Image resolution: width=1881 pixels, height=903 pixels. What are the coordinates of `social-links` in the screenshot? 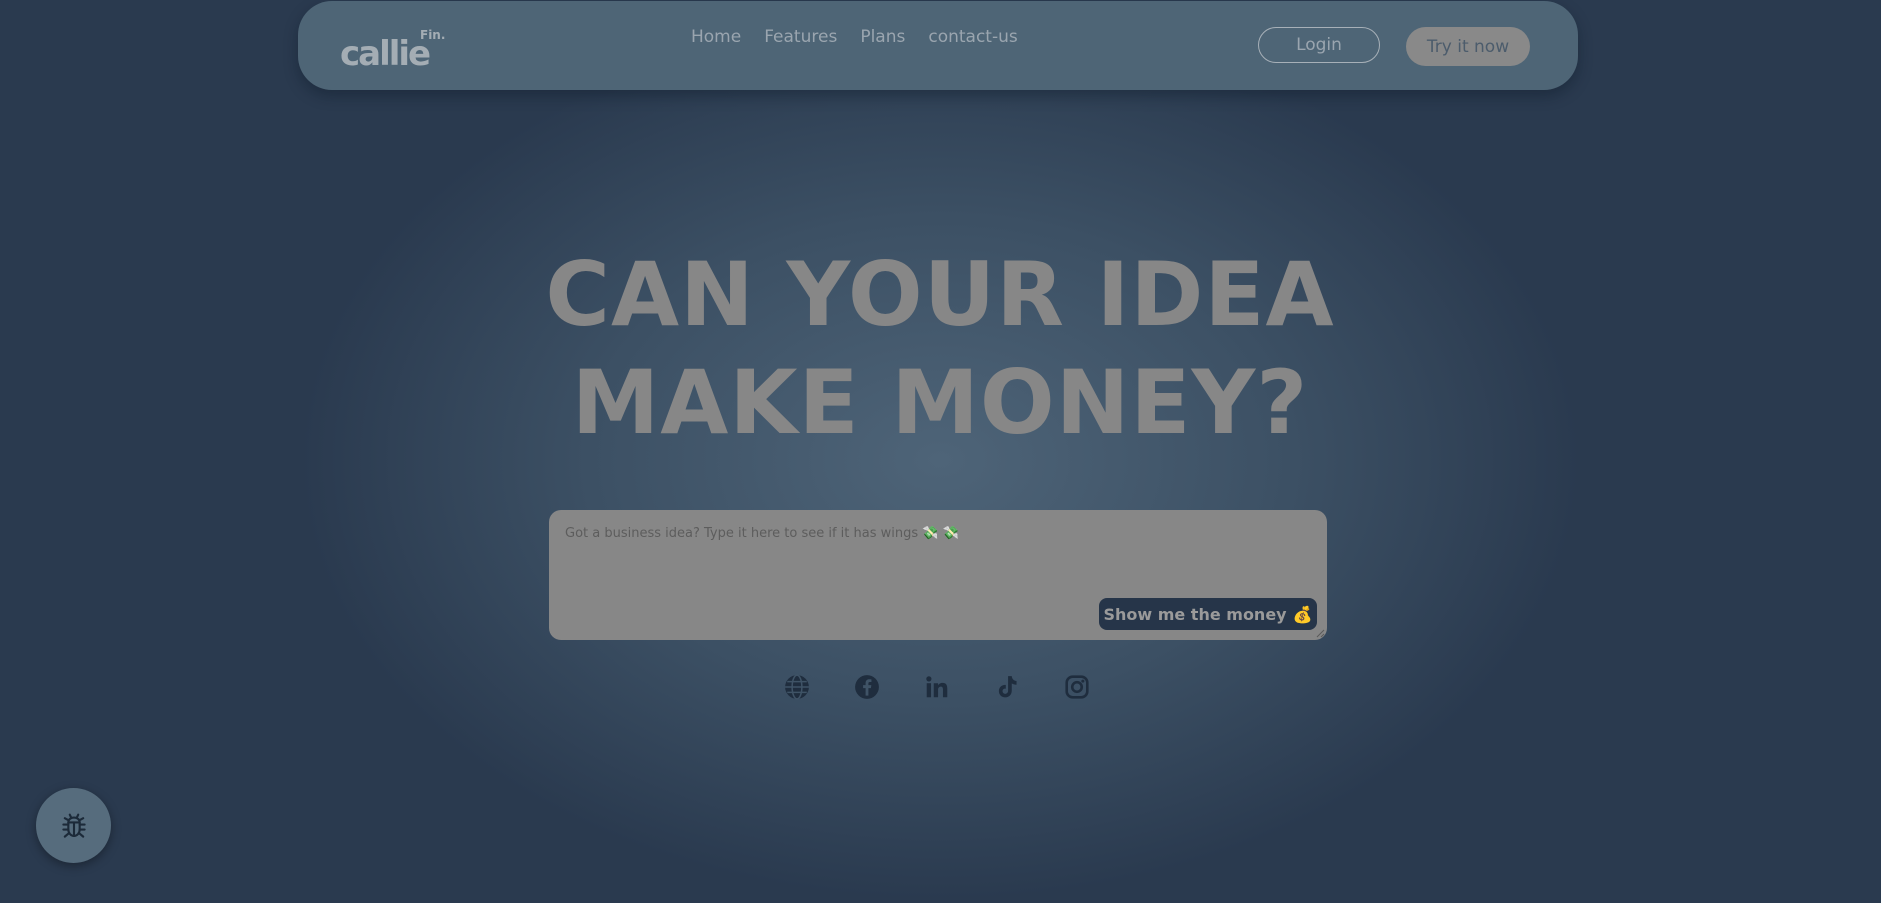 It's located at (937, 687).